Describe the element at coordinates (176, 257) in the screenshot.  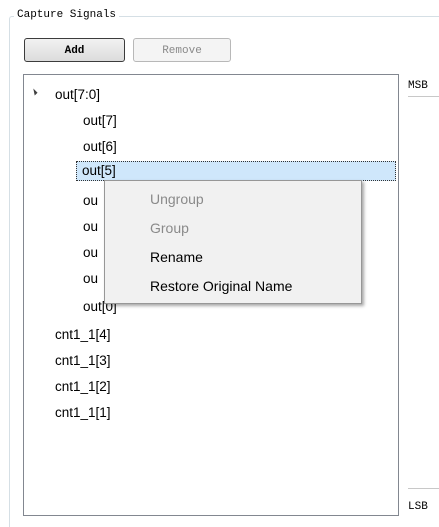
I see `menu-item-rename: Rename` at that location.